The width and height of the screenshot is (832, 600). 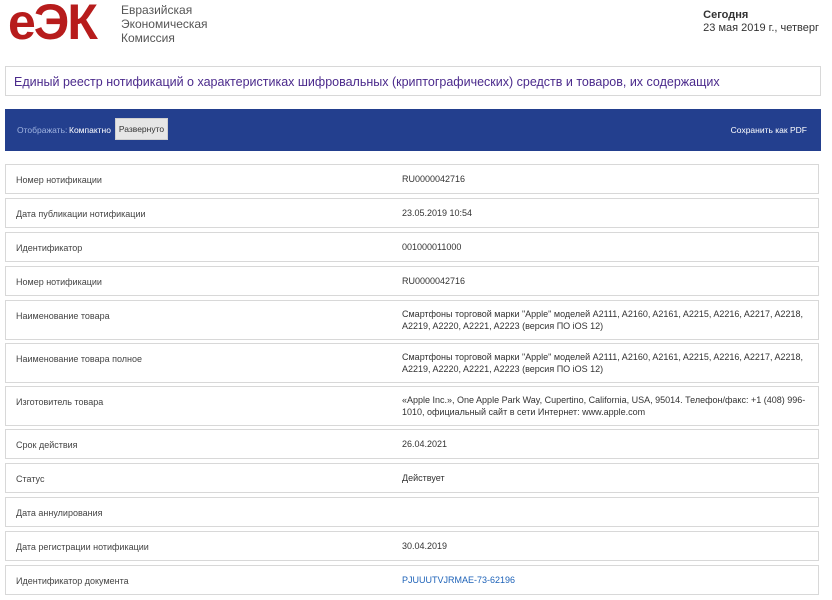 I want to click on detail-row-notification-number-2: Номер нотификации RU0000042716, so click(x=412, y=281).